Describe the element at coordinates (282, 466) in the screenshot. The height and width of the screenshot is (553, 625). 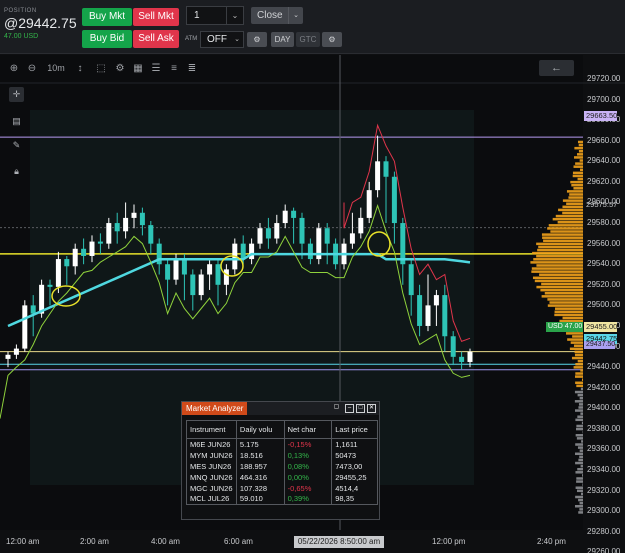
I see `table-row: MES JUN26 188.957 0,08% 7473,00` at that location.